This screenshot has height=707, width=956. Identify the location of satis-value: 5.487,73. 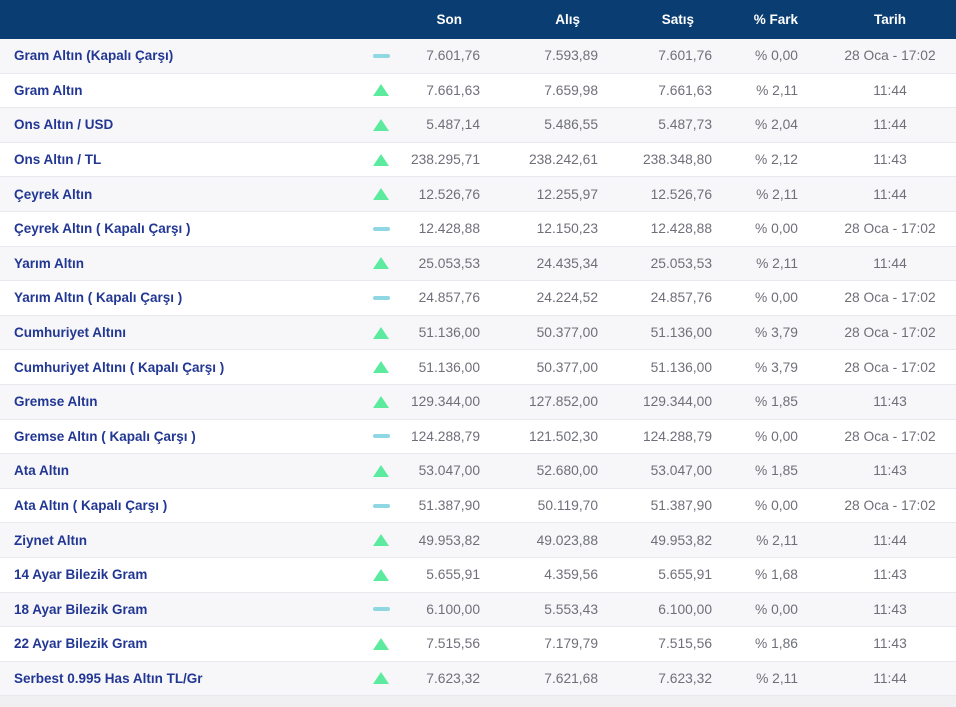
(685, 125).